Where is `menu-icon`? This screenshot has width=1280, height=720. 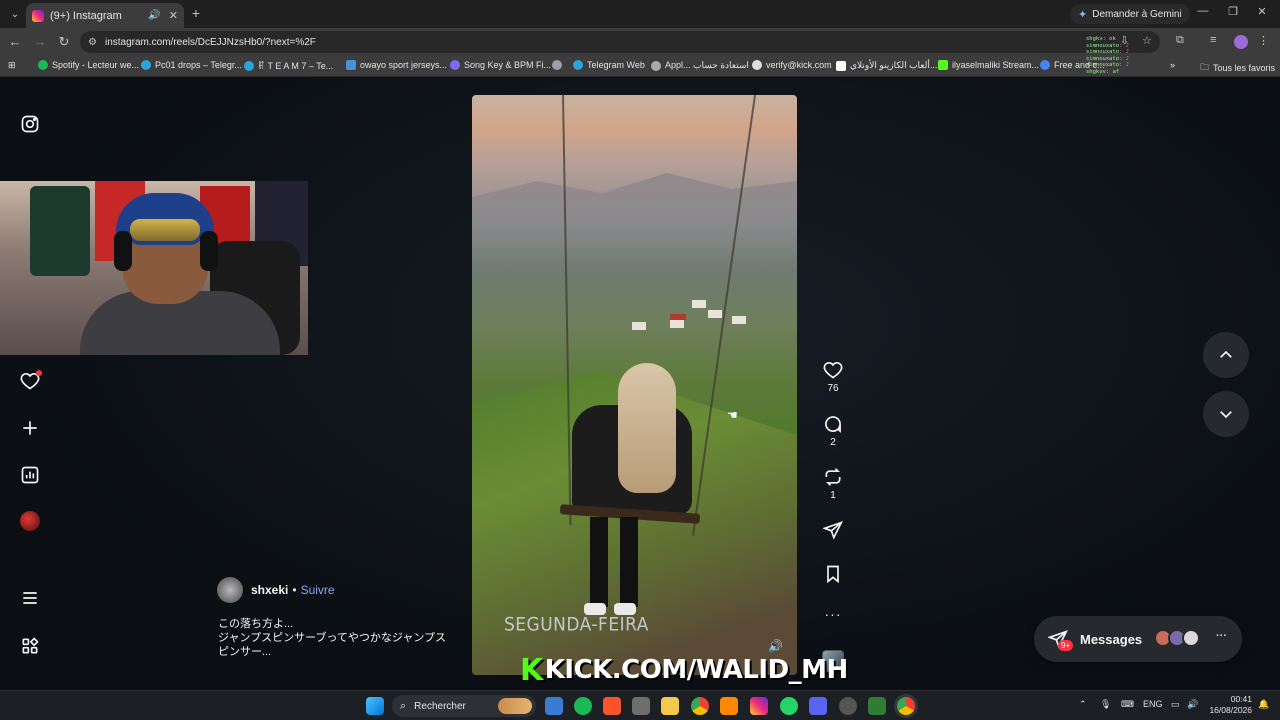
menu-icon is located at coordinates (30, 598).